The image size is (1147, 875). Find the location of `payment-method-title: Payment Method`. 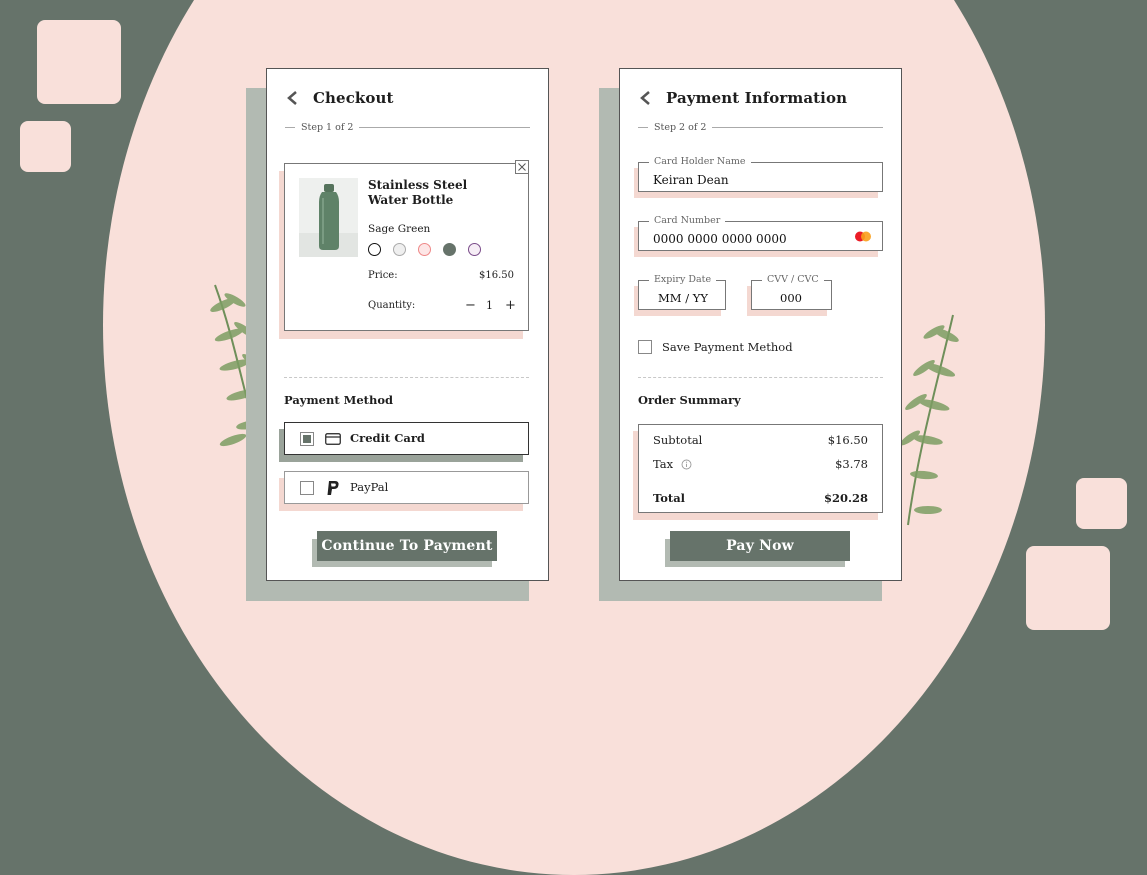

payment-method-title: Payment Method is located at coordinates (339, 400).